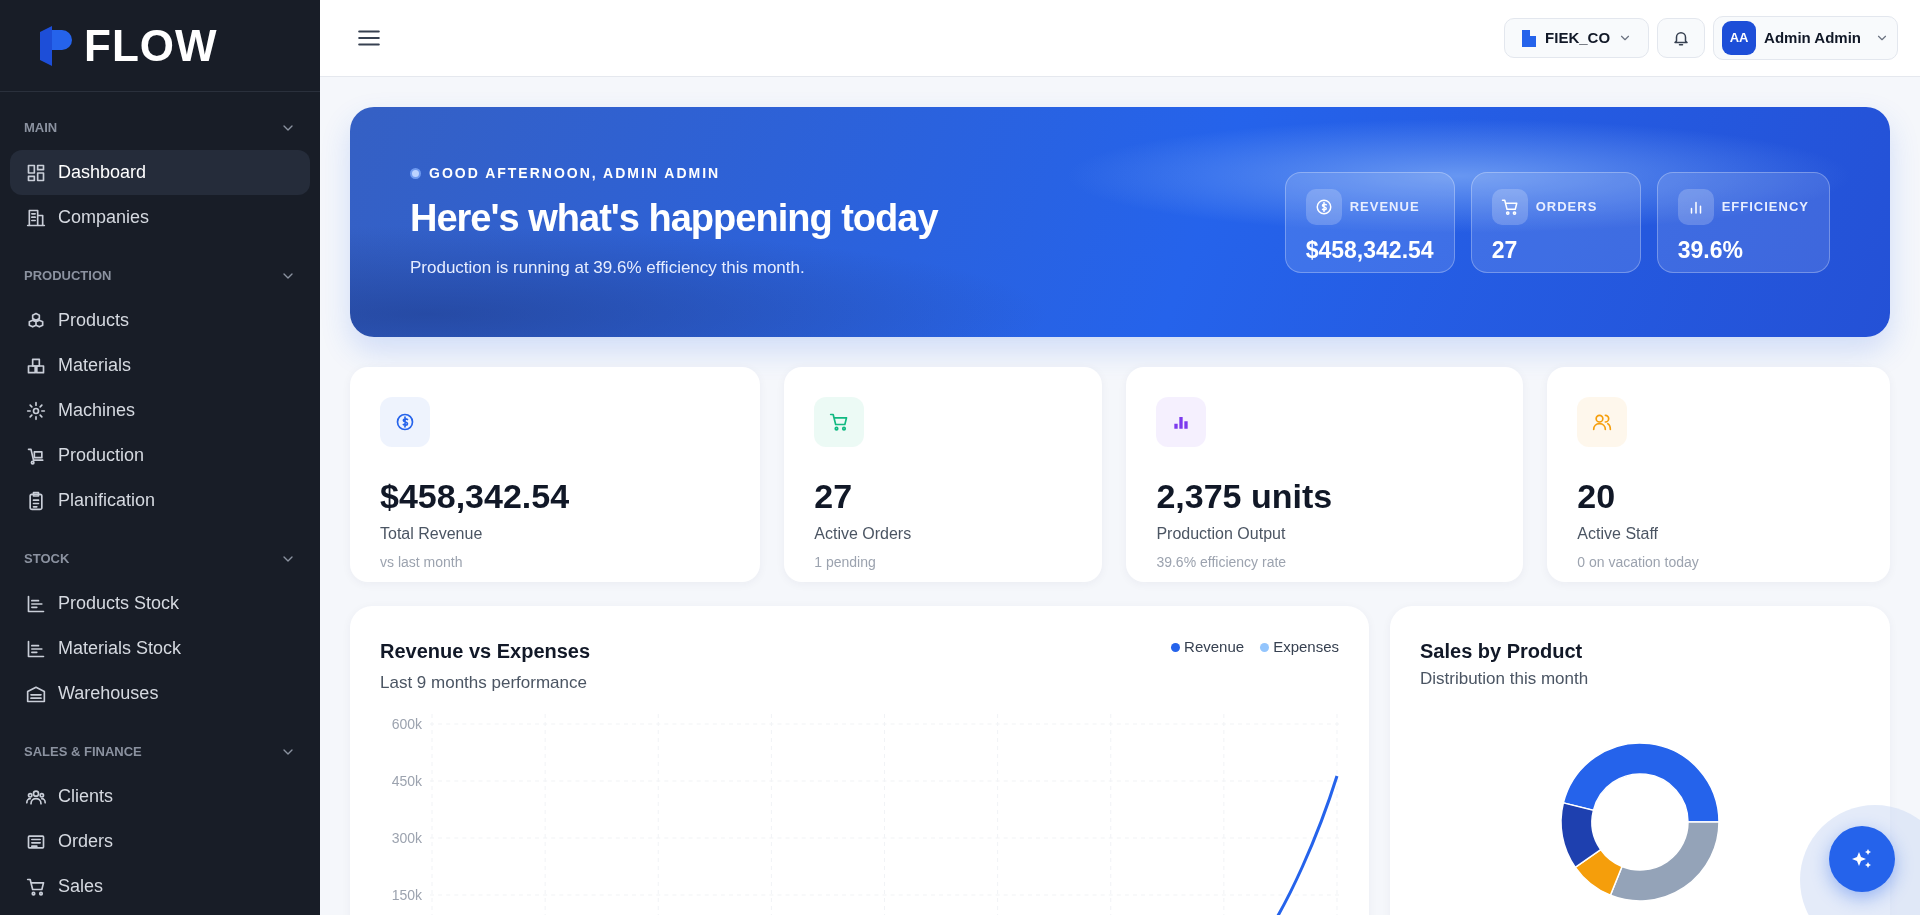 The image size is (1920, 915). Describe the element at coordinates (160, 841) in the screenshot. I see `sidebar-item: Orders` at that location.